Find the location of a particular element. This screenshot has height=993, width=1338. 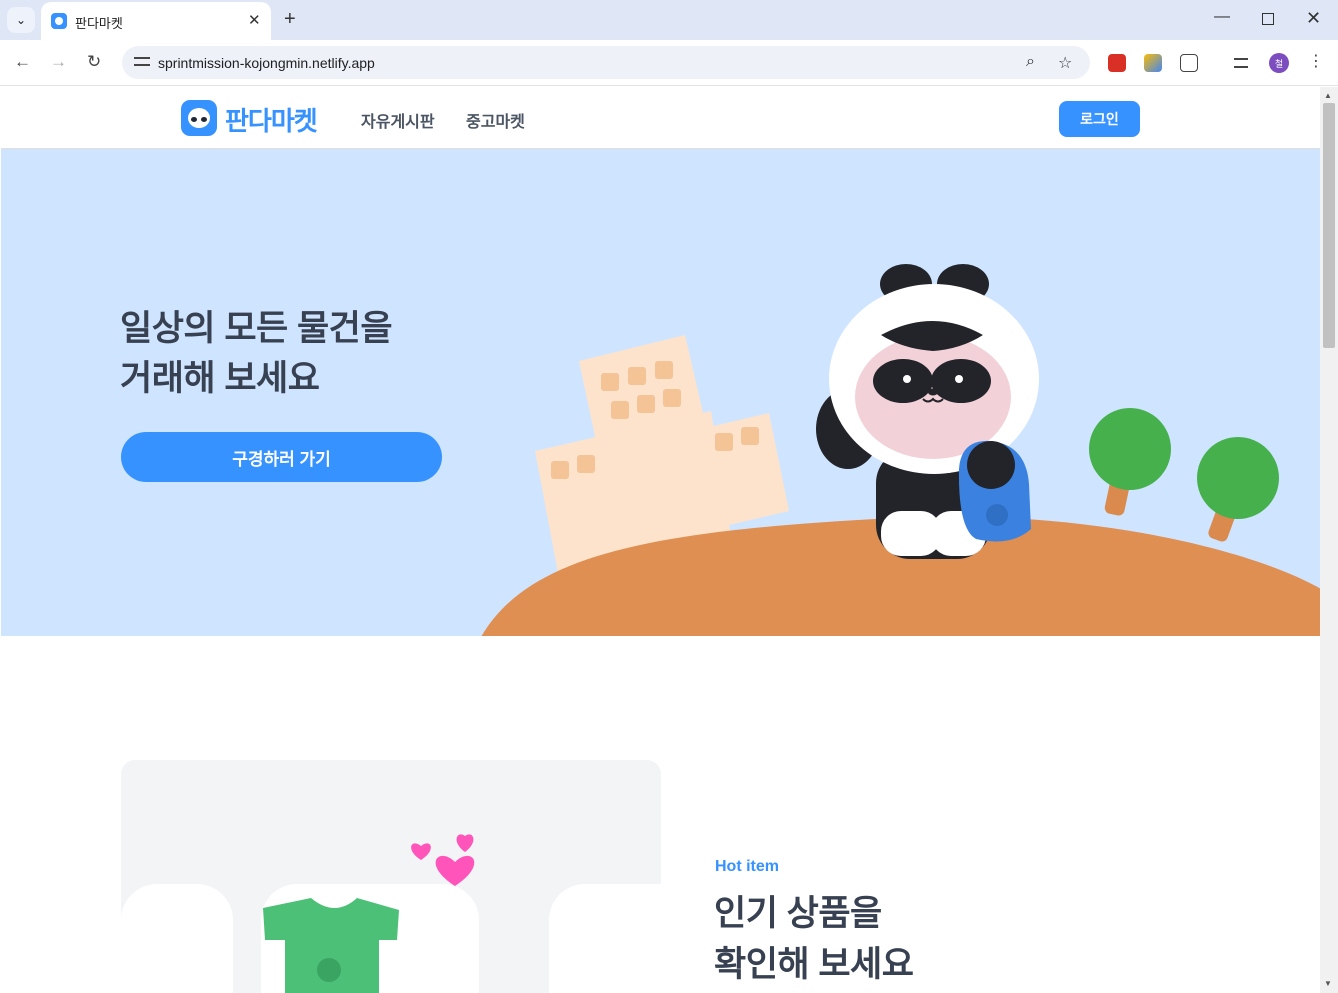

tab-title: 판다마켓 is located at coordinates (99, 23).